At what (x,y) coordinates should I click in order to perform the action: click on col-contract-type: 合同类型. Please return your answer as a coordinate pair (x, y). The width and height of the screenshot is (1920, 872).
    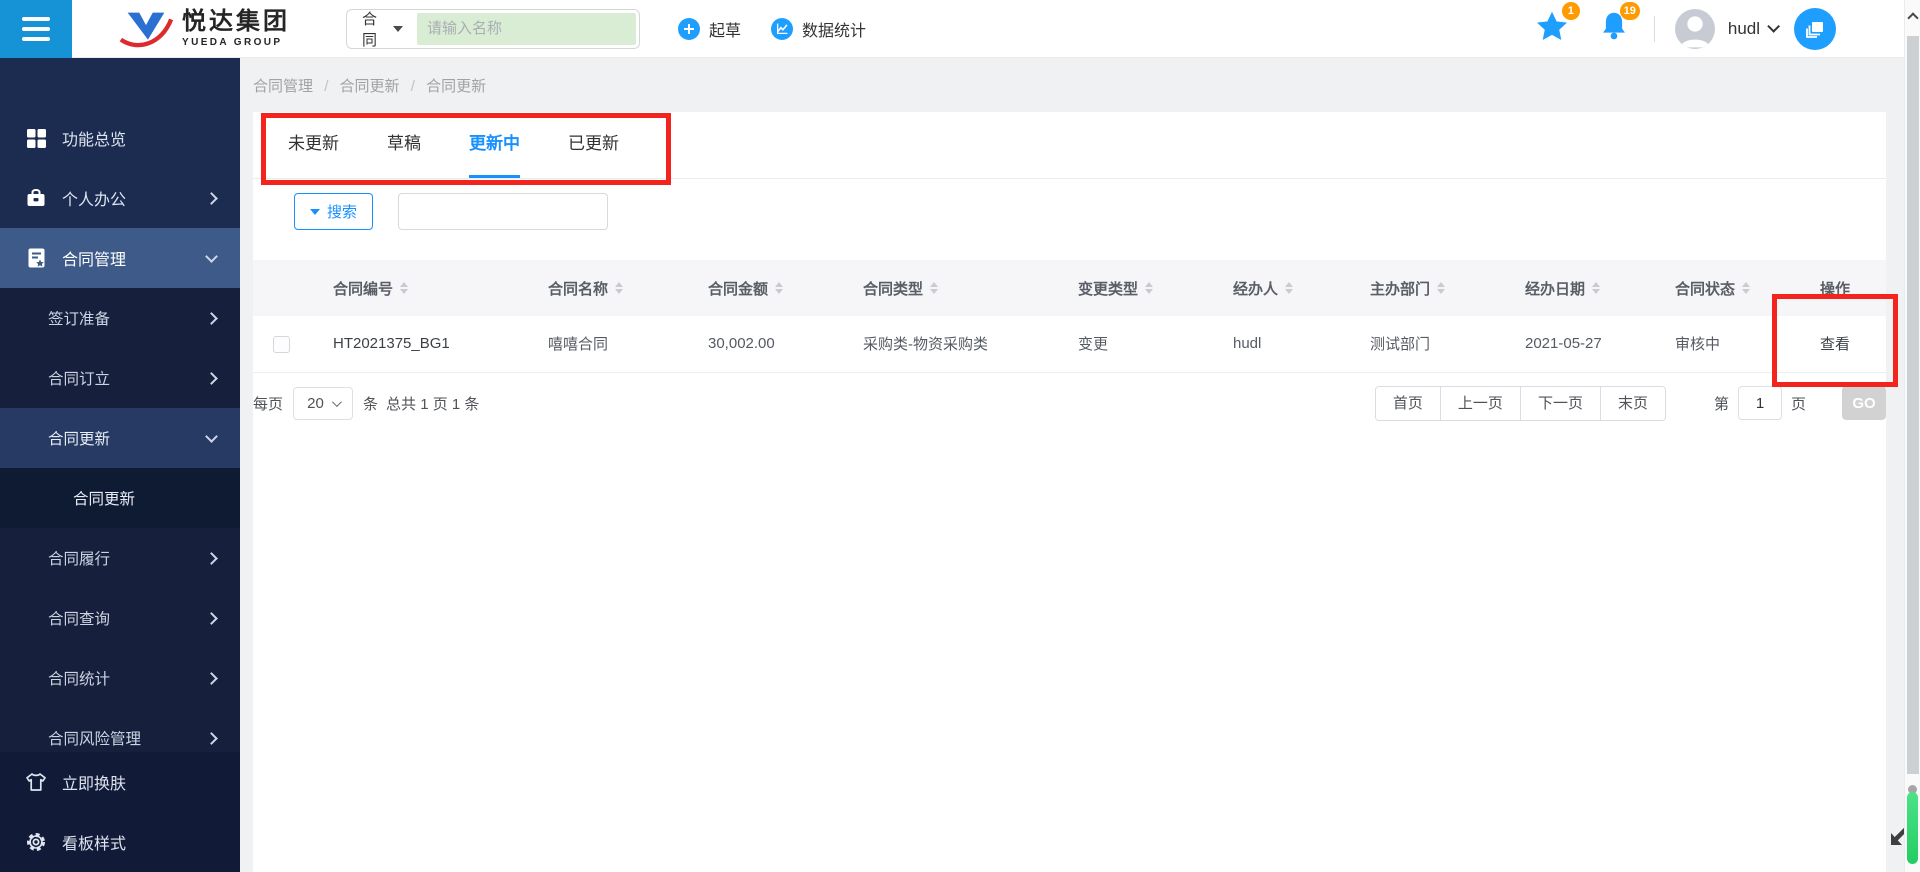
    Looking at the image, I should click on (950, 288).